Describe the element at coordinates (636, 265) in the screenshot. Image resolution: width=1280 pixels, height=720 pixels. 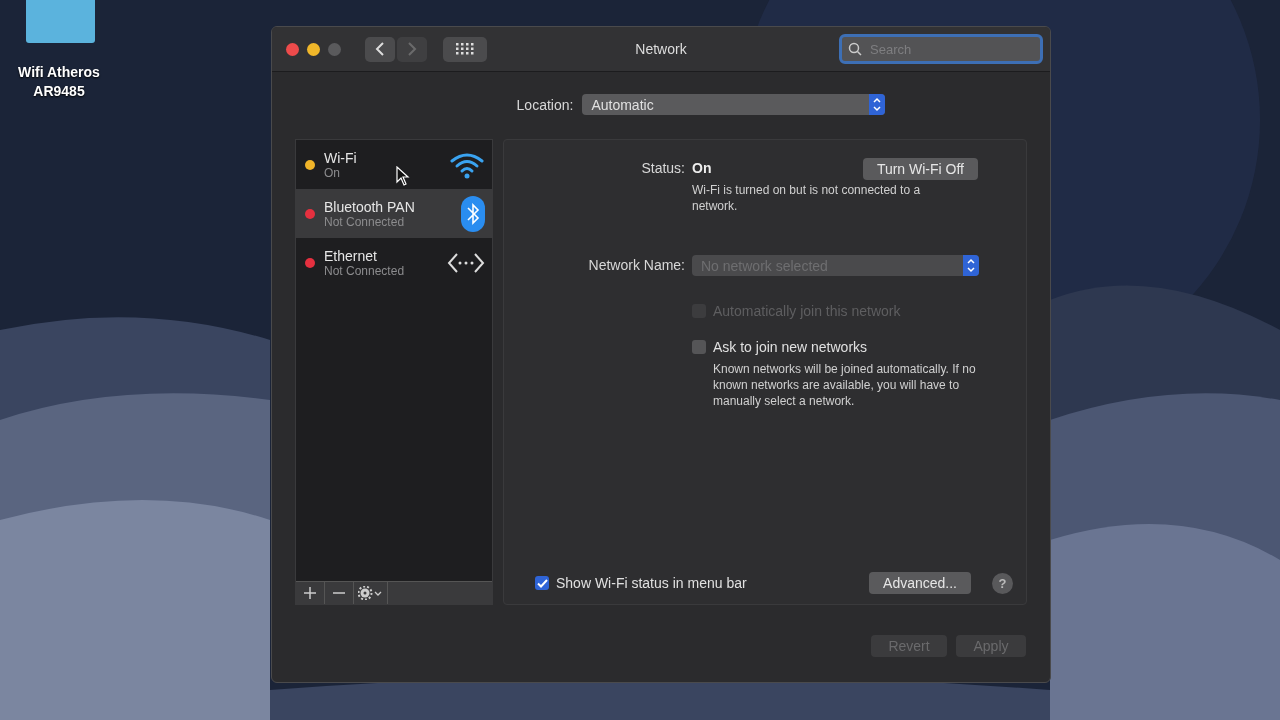
I see `network-name-label: Network Name:` at that location.